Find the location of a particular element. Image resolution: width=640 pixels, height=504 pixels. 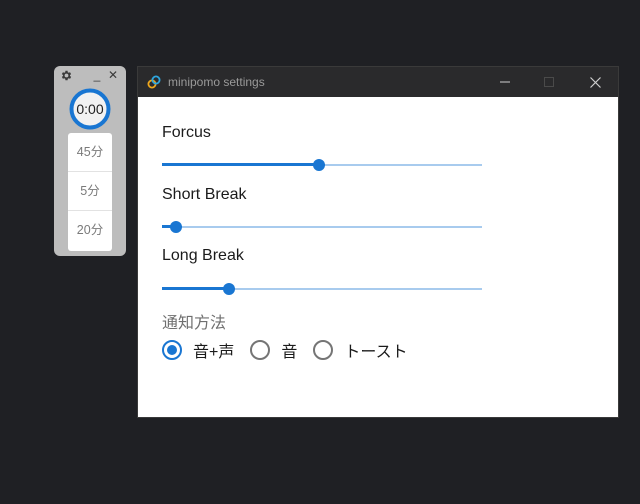

window-title: minipomo settings is located at coordinates (216, 82).